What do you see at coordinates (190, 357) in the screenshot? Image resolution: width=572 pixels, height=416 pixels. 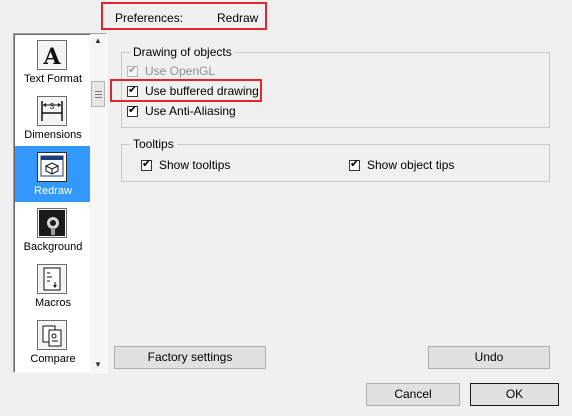 I see `factory-settings-button: Factory settings` at bounding box center [190, 357].